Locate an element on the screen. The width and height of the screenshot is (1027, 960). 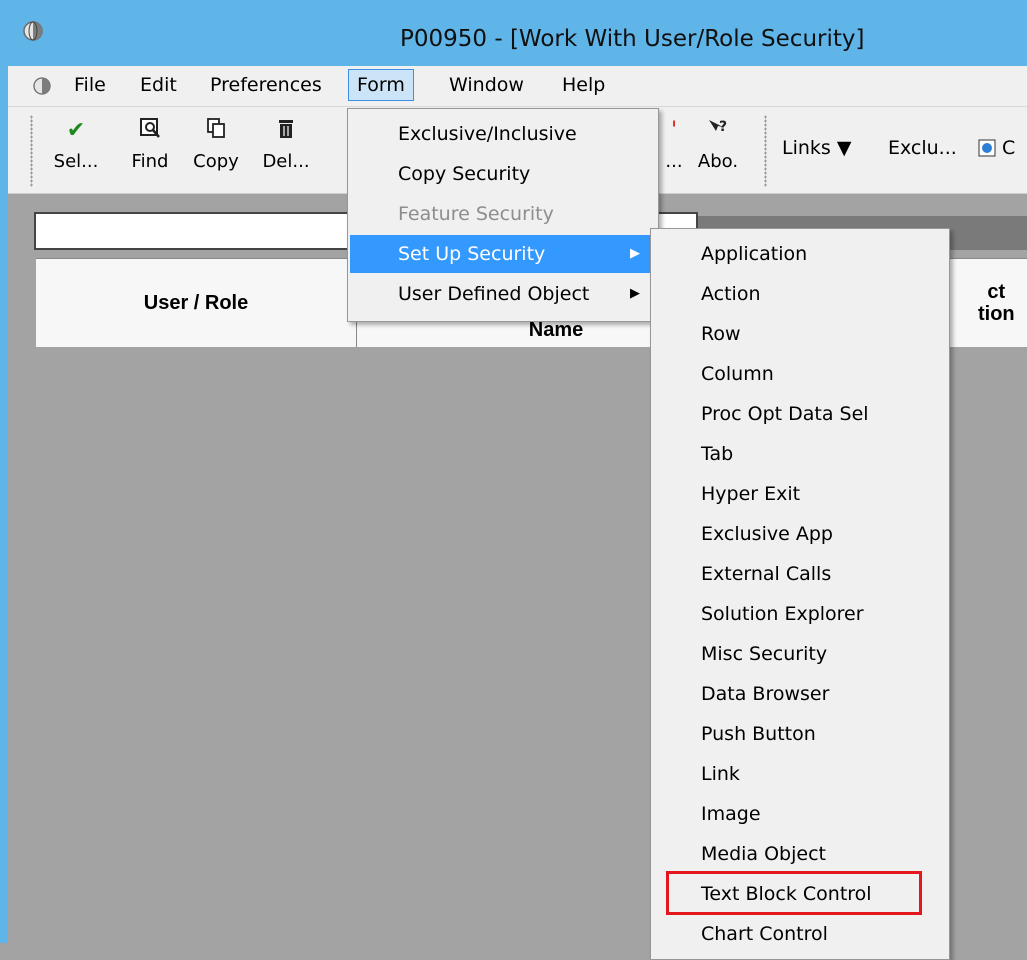
submenu-item-proc-opt-data-sel: Proc Opt Data Sel is located at coordinates (800, 414).